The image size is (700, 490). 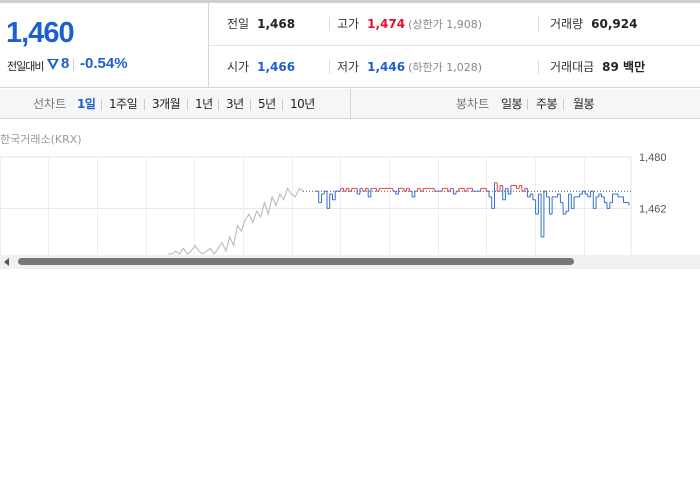 I want to click on tab-1w: 1주일, so click(x=123, y=104).